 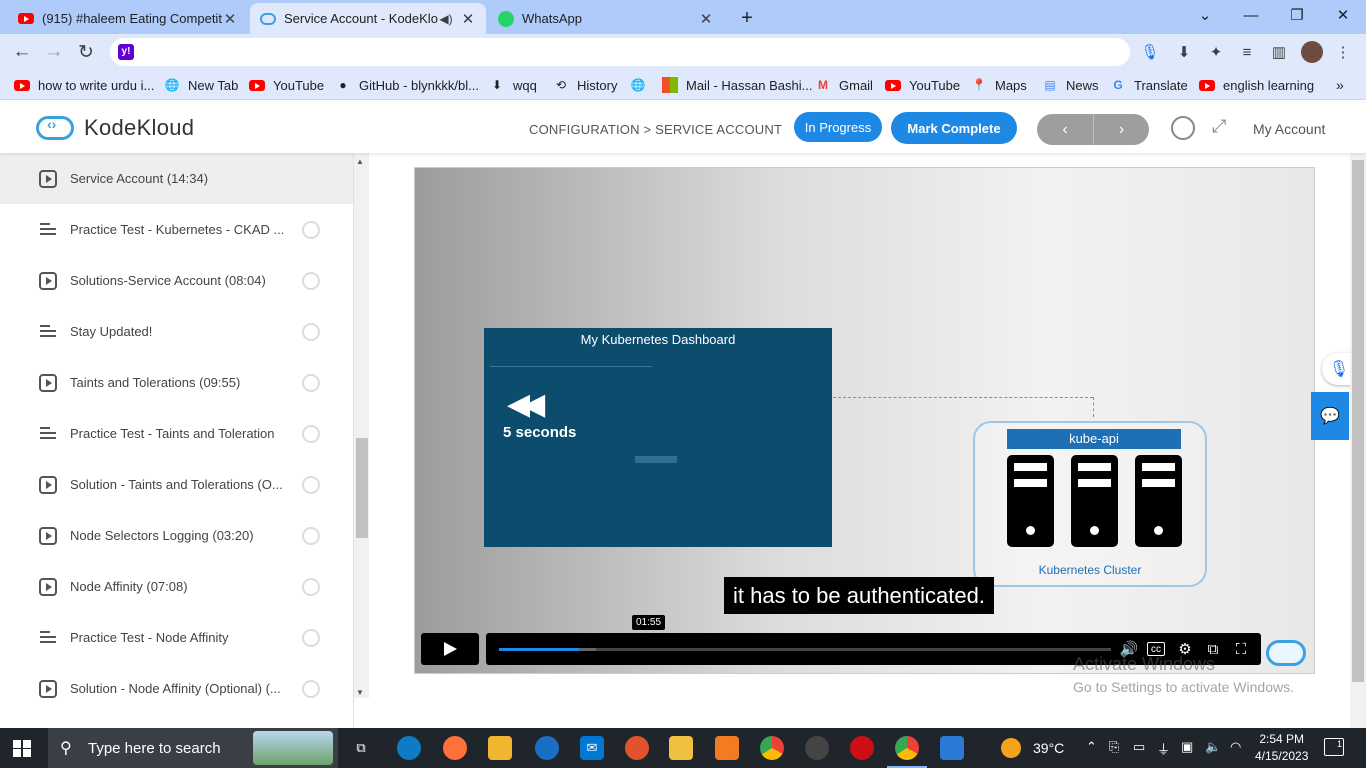 What do you see at coordinates (642, 85) in the screenshot?
I see `bookmark-item: 🌐` at bounding box center [642, 85].